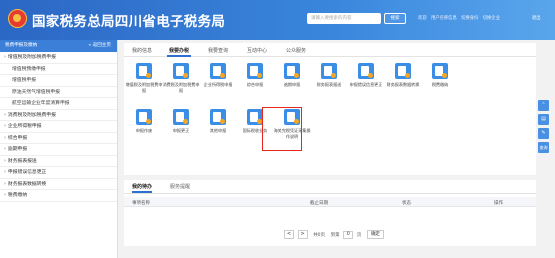  I want to click on sidebar-item: 增值税及附加税费申报, so click(58, 58).